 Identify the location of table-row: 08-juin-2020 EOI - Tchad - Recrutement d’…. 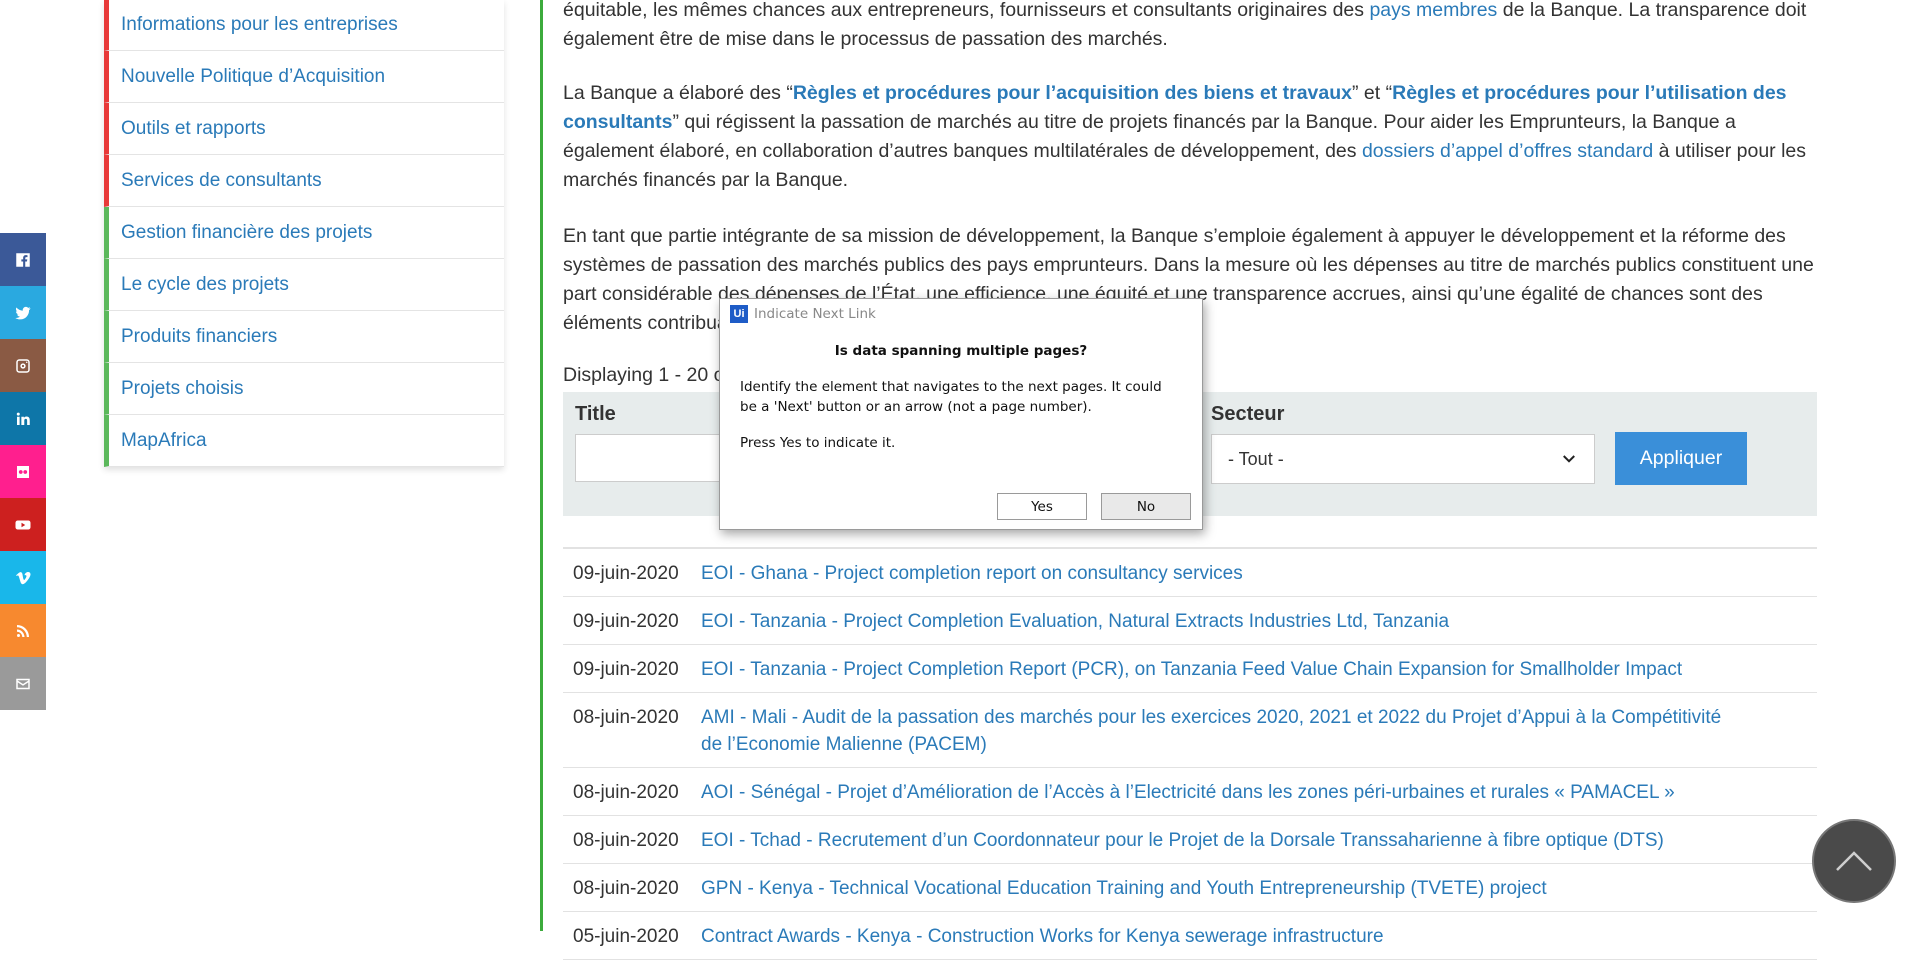
(1190, 840).